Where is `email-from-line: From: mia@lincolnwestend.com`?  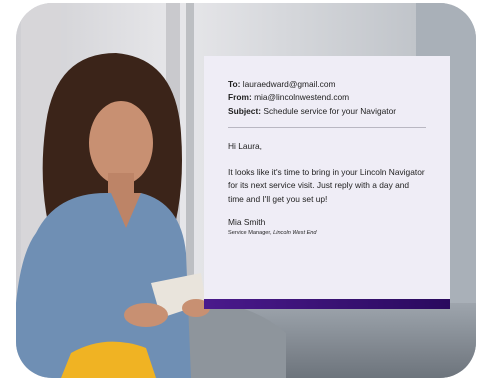 email-from-line: From: mia@lincolnwestend.com is located at coordinates (327, 97).